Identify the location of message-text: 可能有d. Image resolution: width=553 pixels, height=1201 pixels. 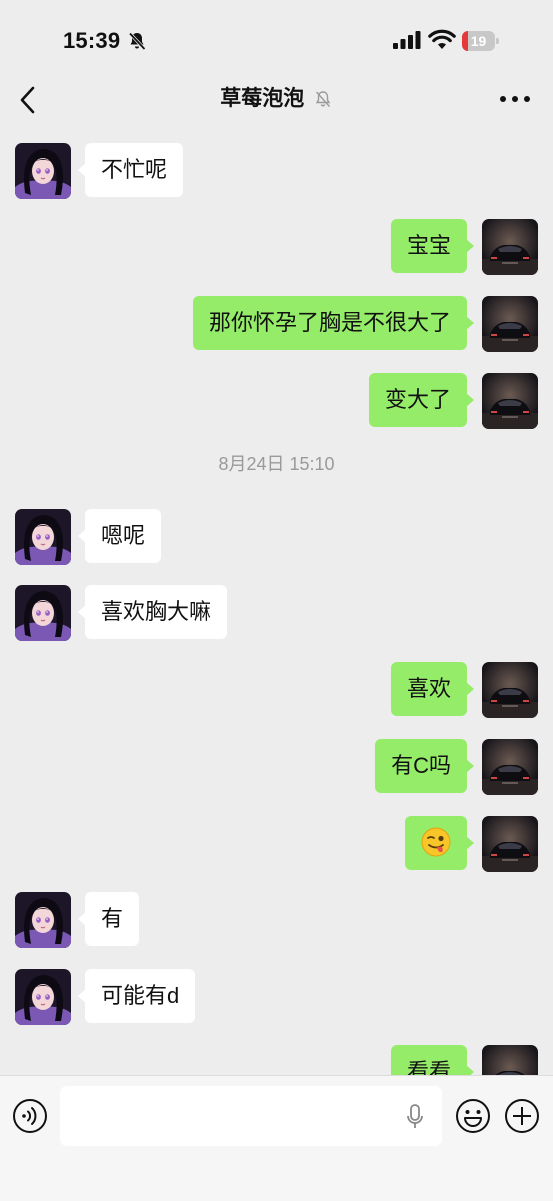
(140, 995).